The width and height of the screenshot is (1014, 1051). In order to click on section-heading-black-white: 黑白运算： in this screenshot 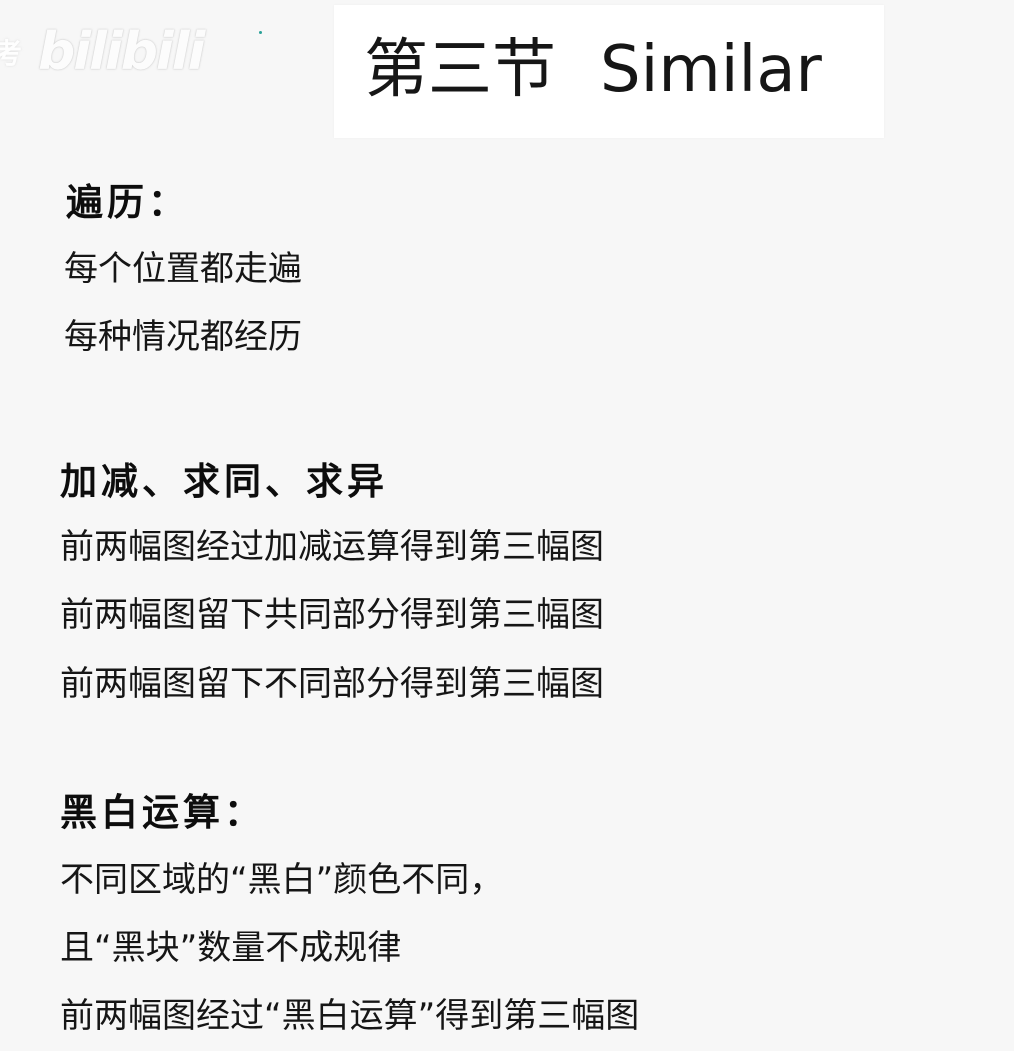, I will do `click(162, 812)`.